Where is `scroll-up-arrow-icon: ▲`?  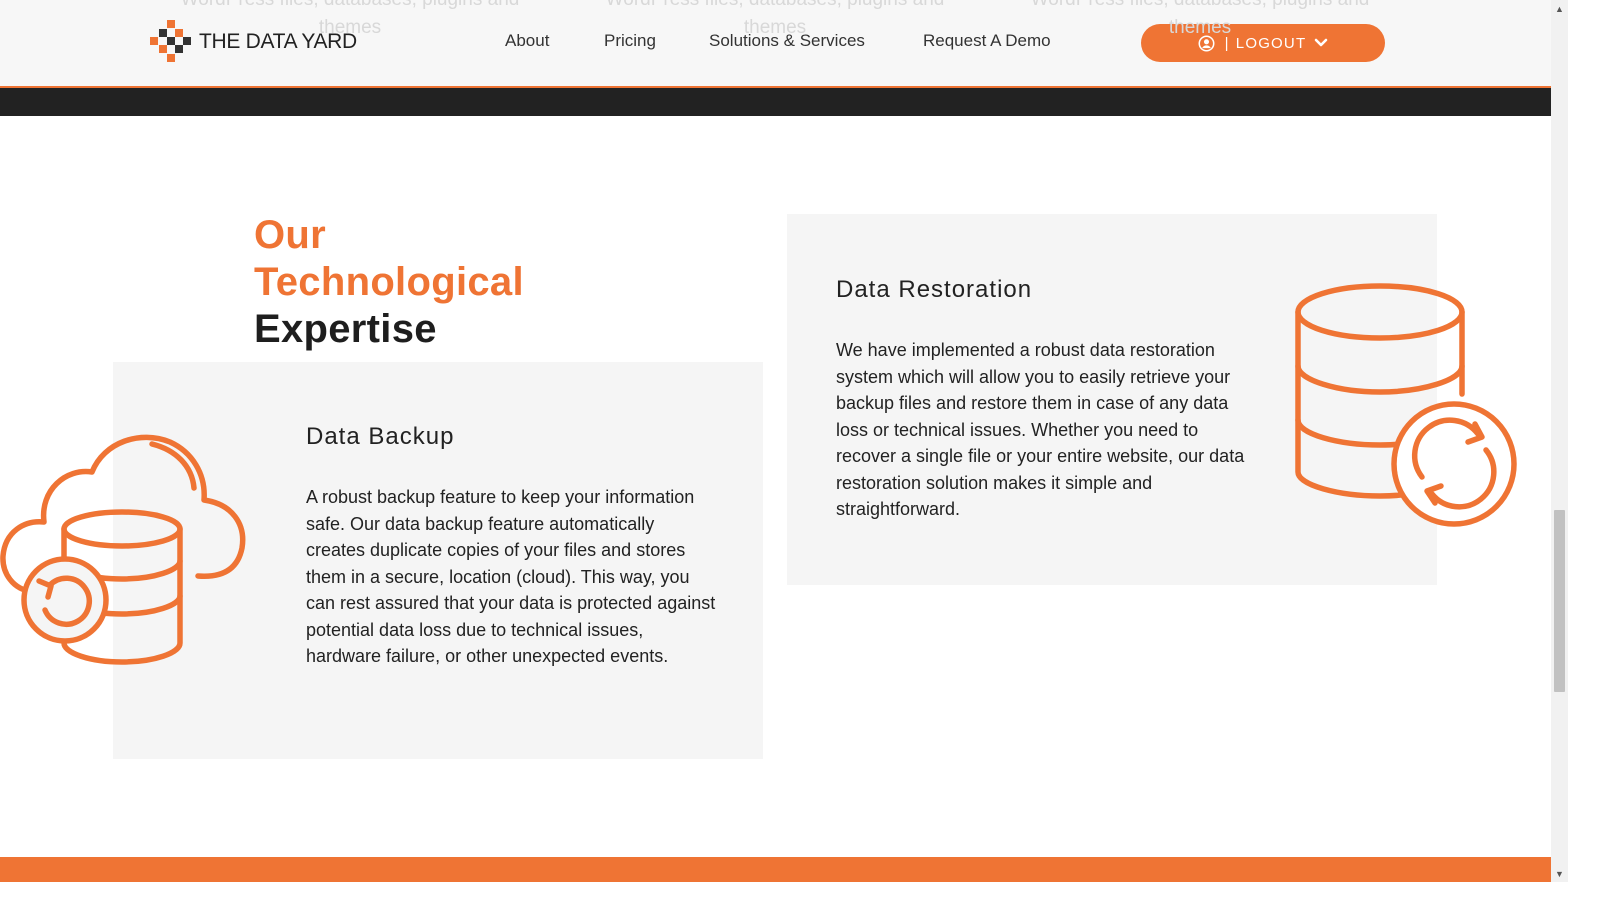
scroll-up-arrow-icon: ▲ is located at coordinates (1559, 8).